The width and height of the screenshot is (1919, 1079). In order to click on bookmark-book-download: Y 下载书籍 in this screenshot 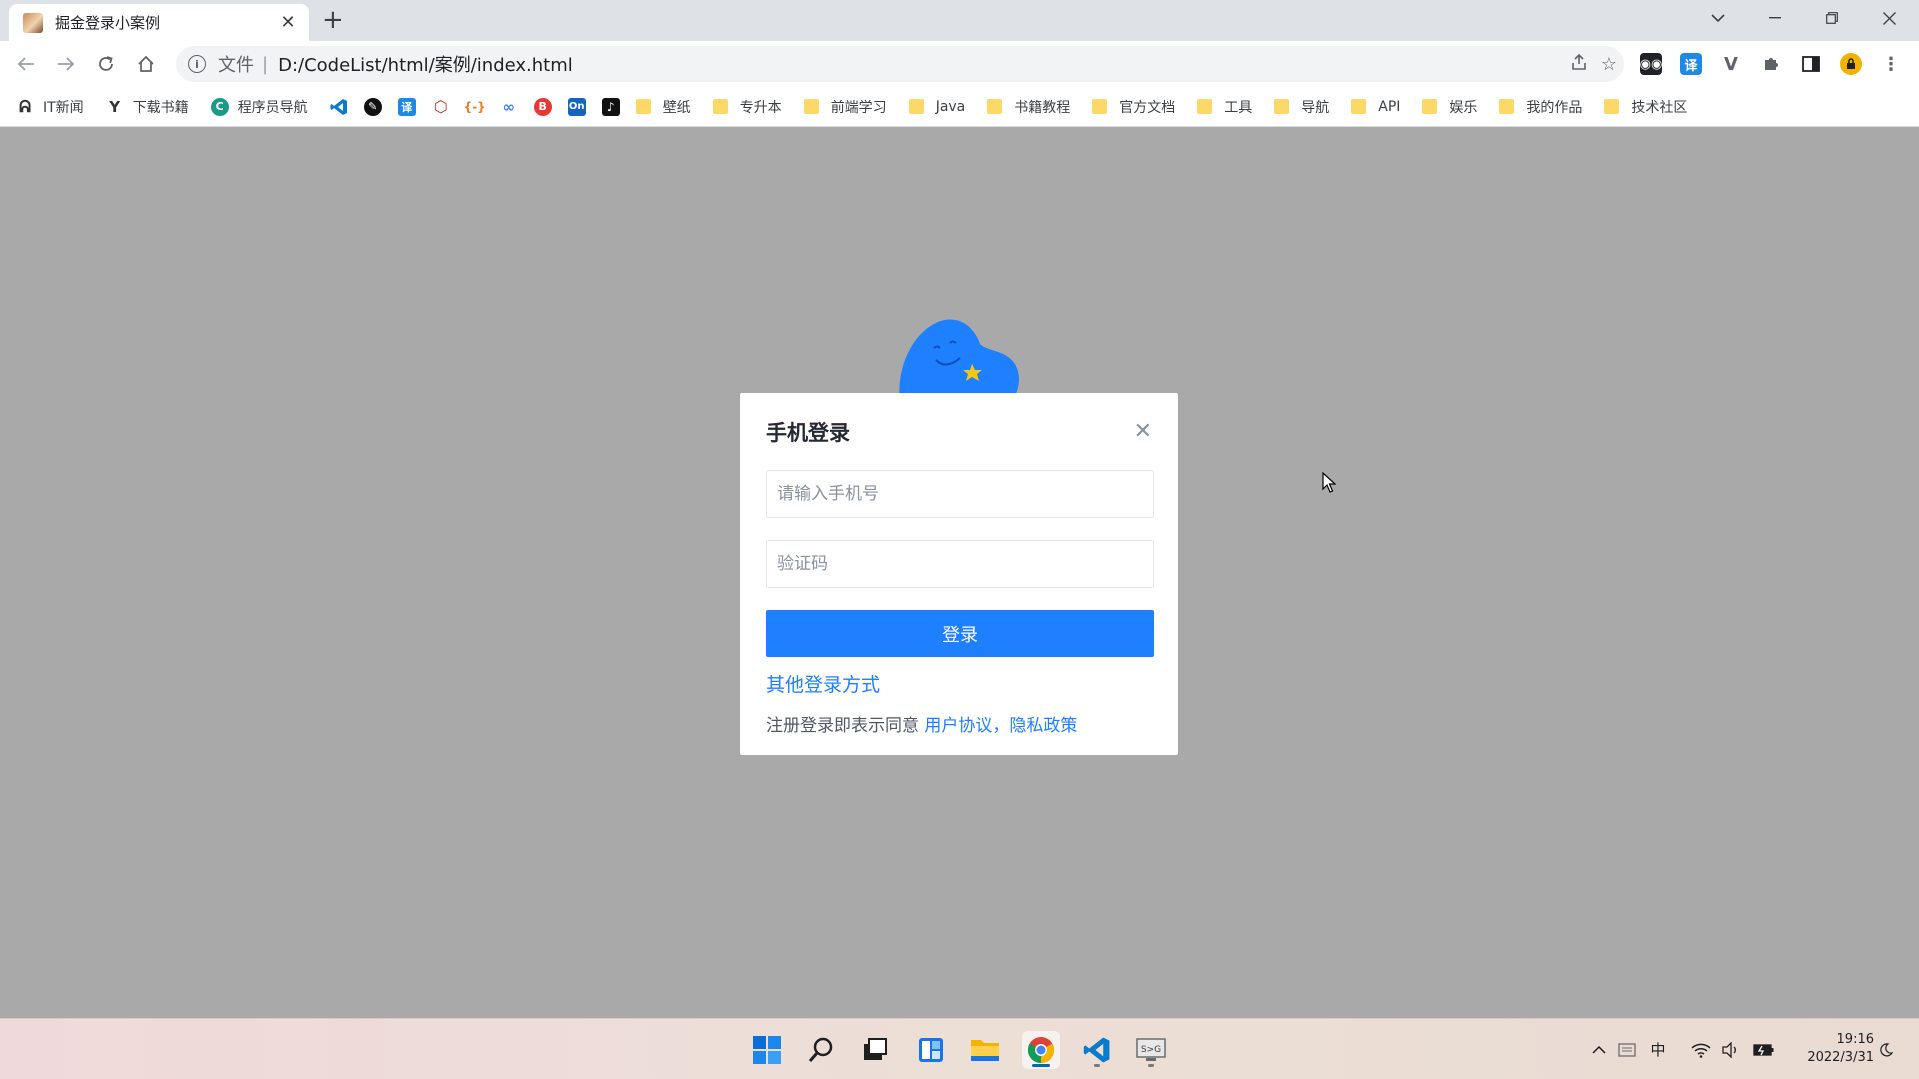, I will do `click(147, 107)`.